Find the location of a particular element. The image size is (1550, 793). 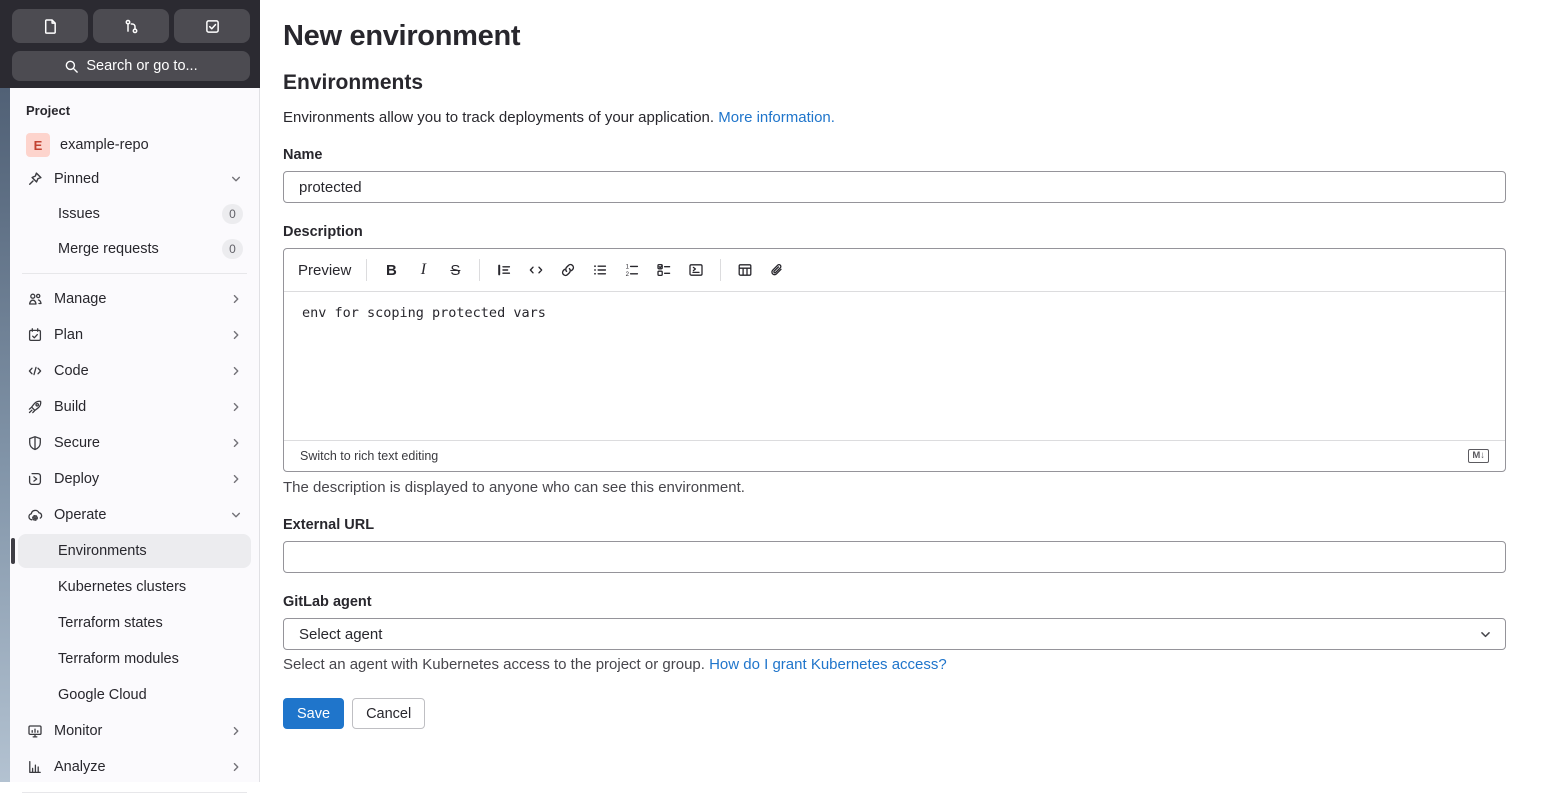

issues-icon is located at coordinates (50, 26).